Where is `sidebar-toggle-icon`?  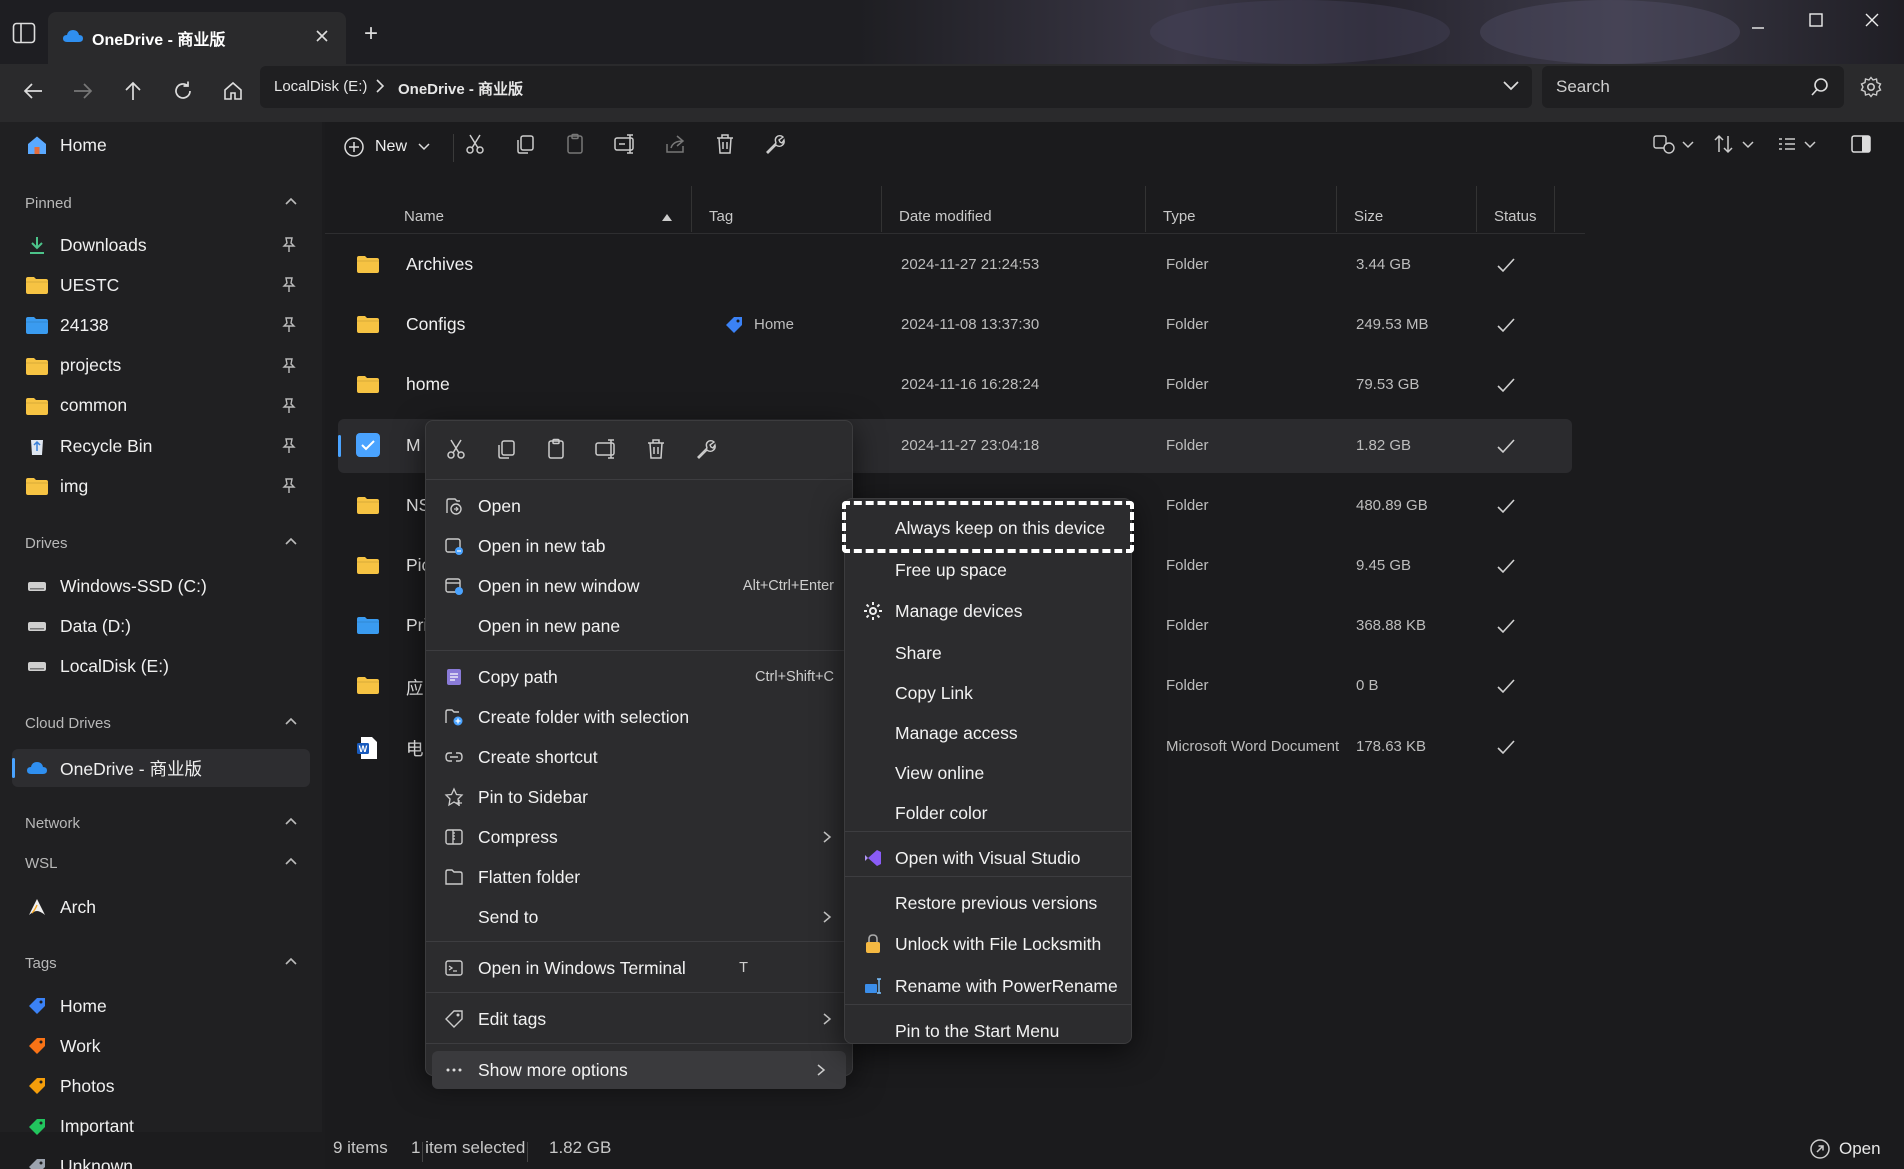 sidebar-toggle-icon is located at coordinates (24, 33).